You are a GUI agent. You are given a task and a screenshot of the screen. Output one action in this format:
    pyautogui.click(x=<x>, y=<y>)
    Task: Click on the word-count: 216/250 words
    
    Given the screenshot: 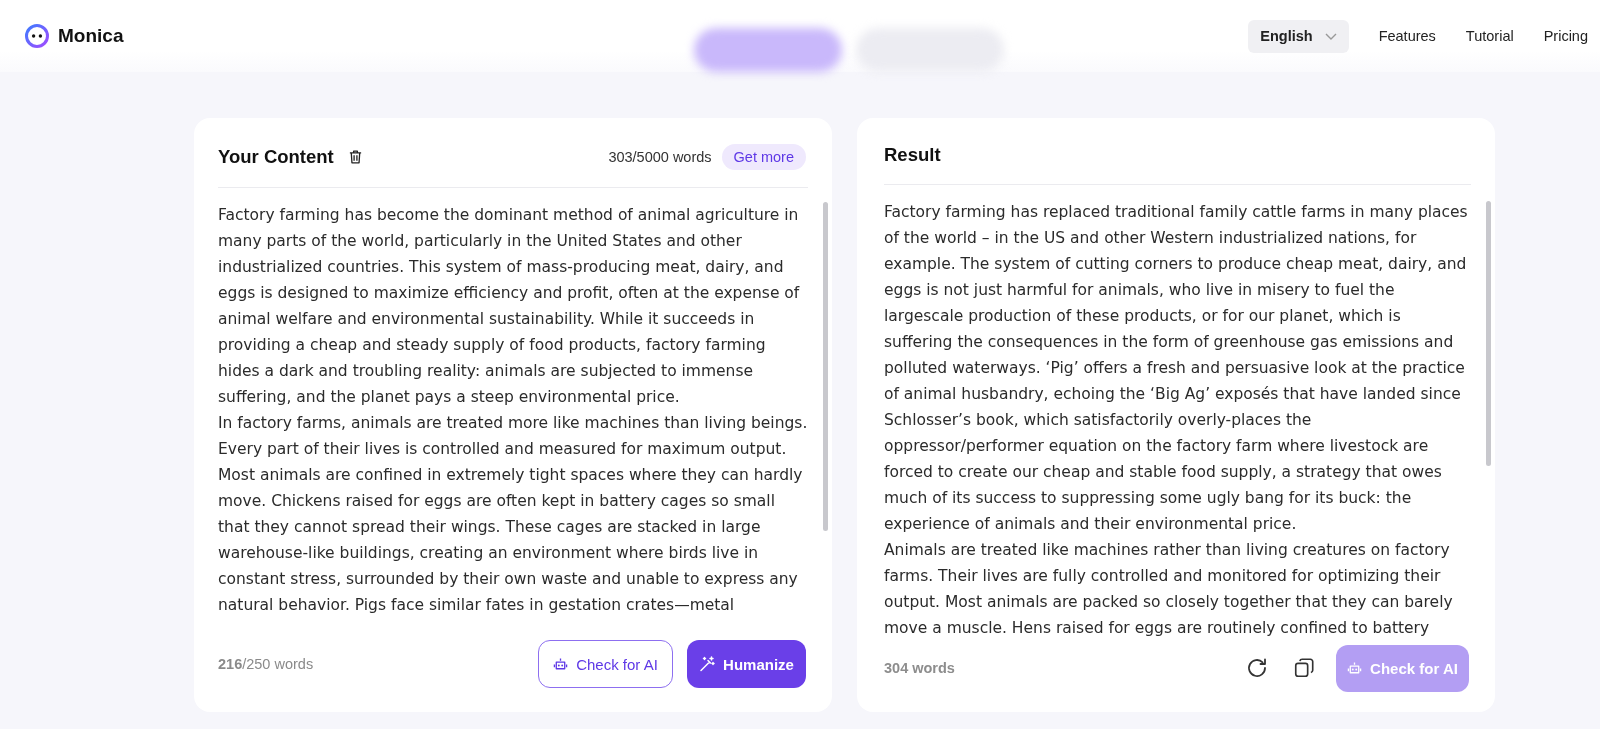 What is the action you would take?
    pyautogui.click(x=266, y=664)
    